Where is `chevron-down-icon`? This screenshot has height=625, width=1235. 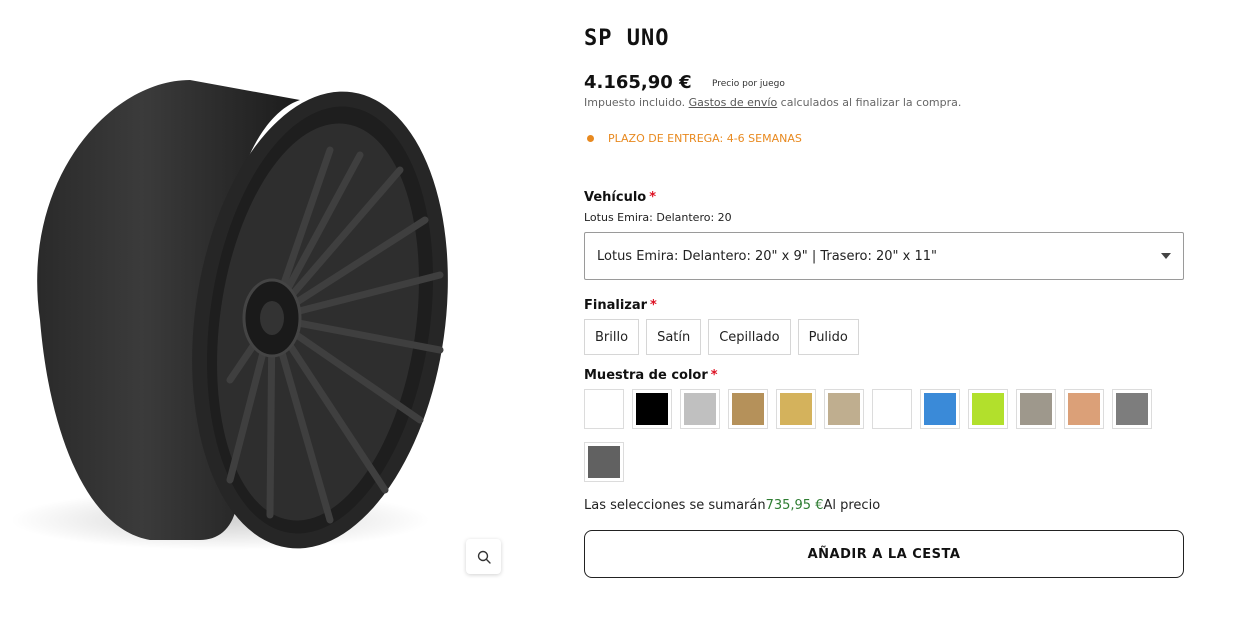 chevron-down-icon is located at coordinates (1166, 256).